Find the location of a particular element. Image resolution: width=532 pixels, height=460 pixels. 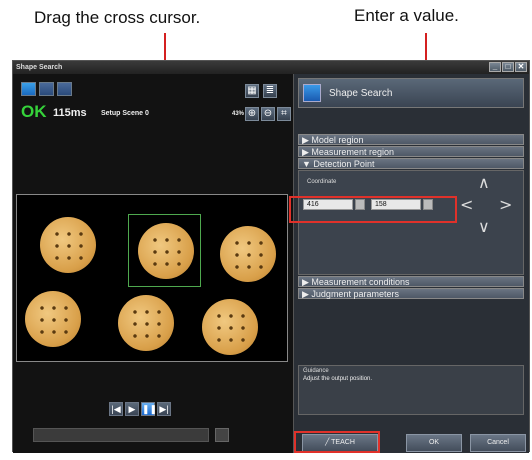

coordinate-highlight is located at coordinates (373, 209).